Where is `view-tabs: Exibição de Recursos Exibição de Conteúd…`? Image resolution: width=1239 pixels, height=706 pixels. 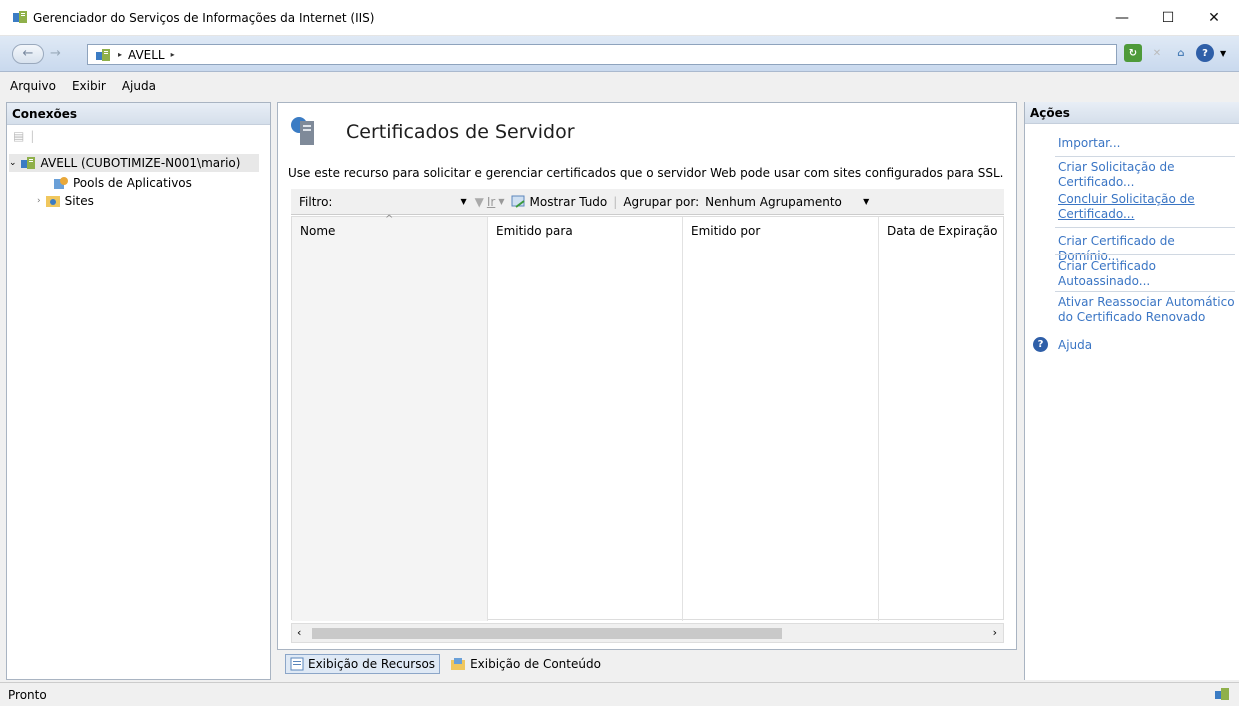
view-tabs: Exibição de Recursos Exibição de Conteúd… is located at coordinates (445, 664).